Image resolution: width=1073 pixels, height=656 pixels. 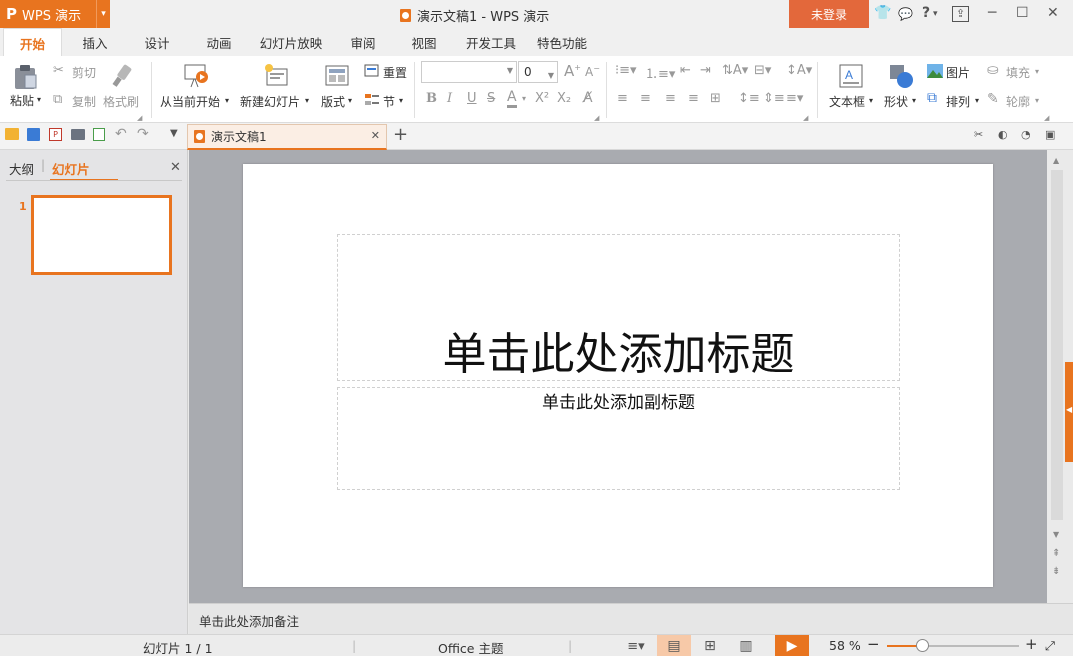 What do you see at coordinates (157, 42) in the screenshot?
I see `tab-design: 设计` at bounding box center [157, 42].